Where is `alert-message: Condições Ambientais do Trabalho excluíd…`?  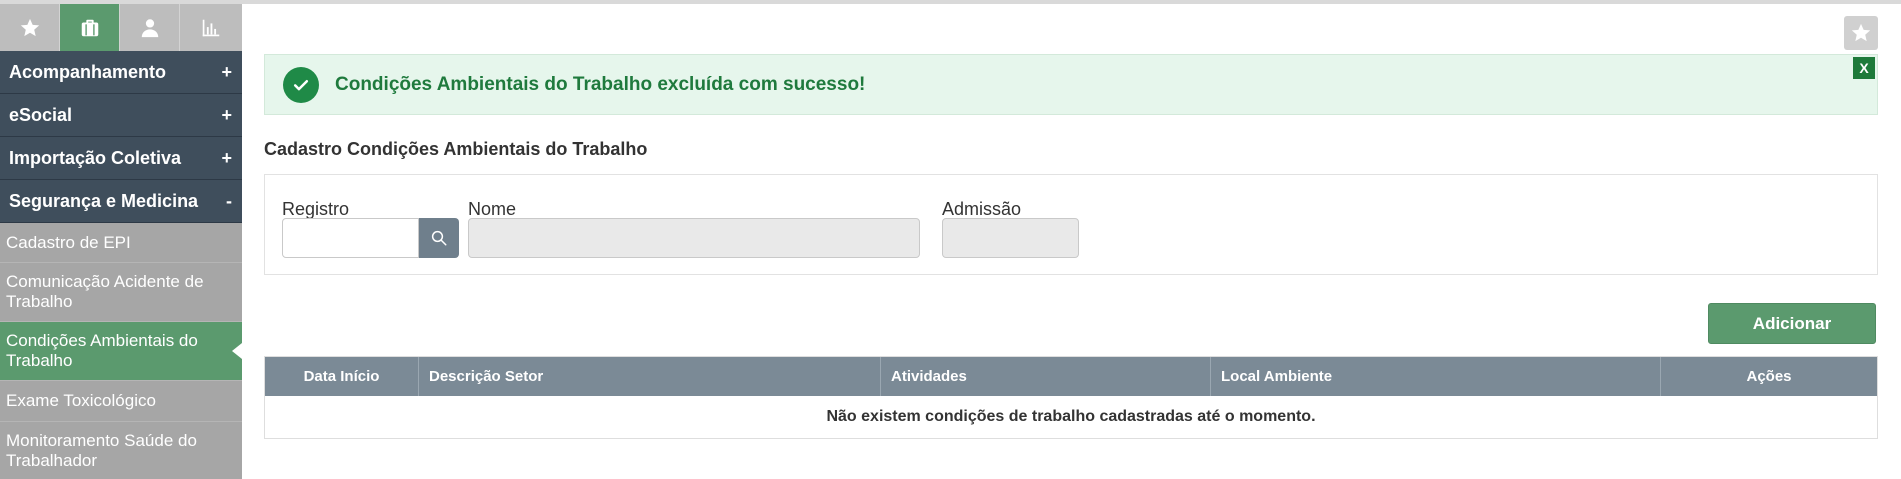
alert-message: Condições Ambientais do Trabalho excluíd… is located at coordinates (600, 84).